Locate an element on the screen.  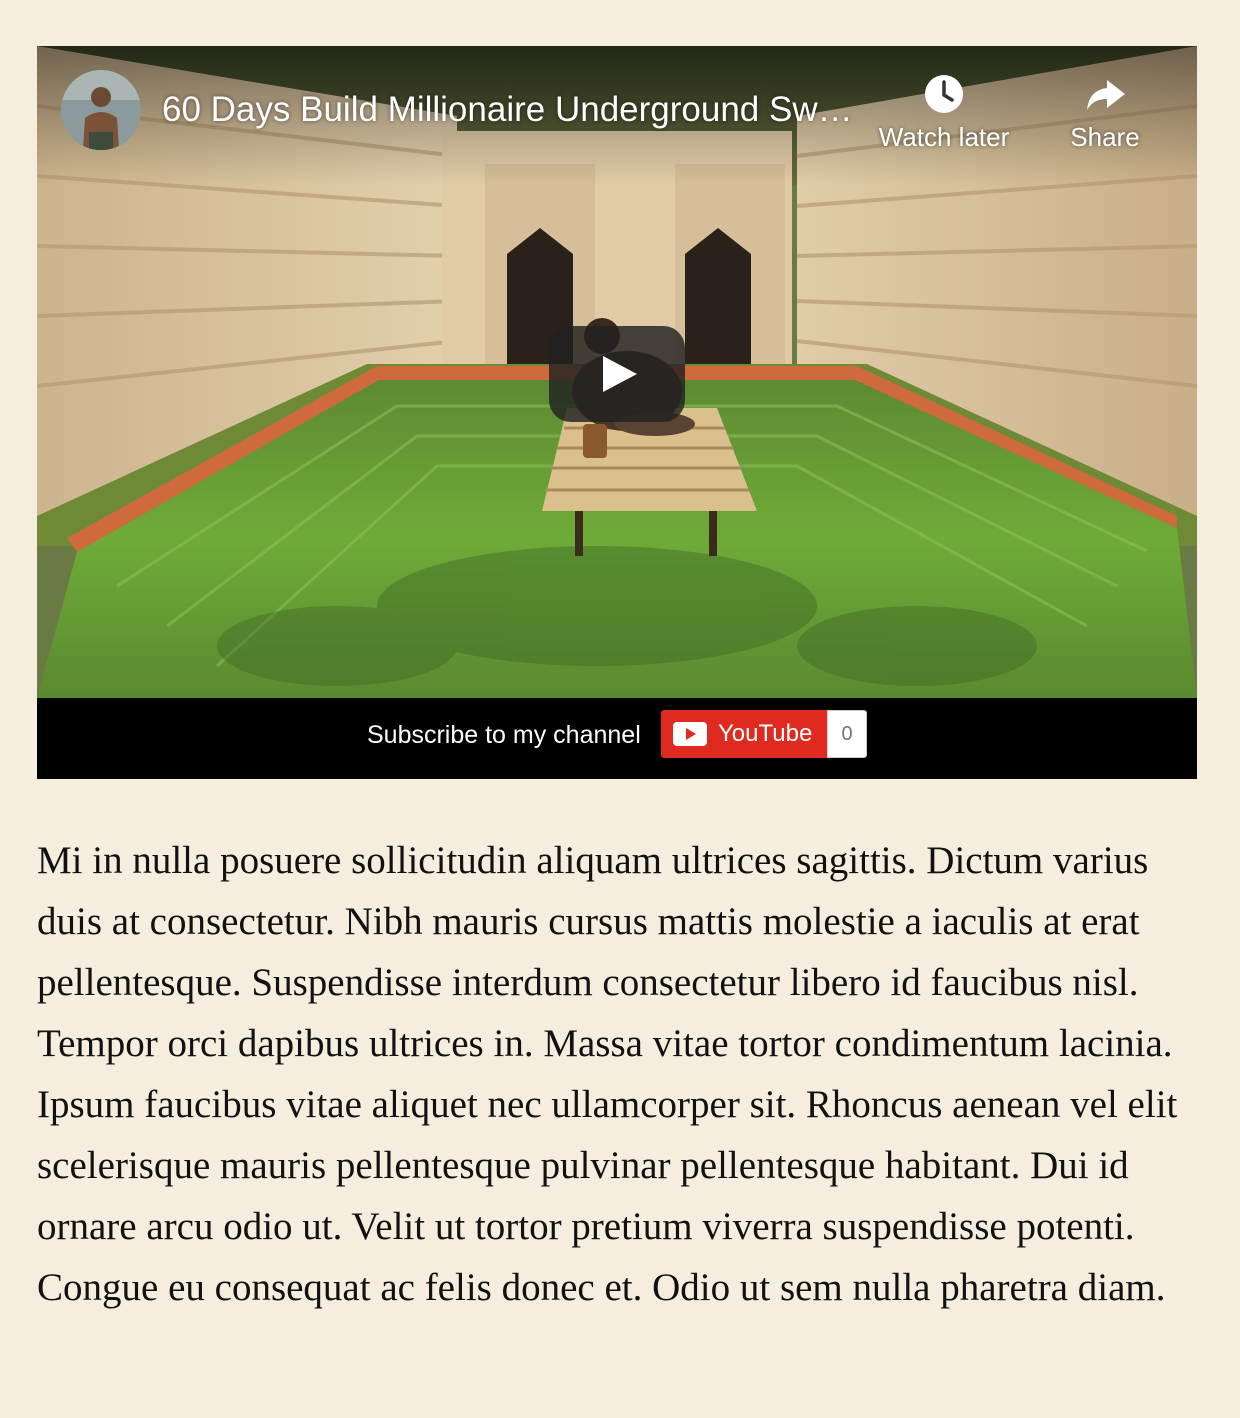
youtube-button-label: YouTube is located at coordinates (765, 733).